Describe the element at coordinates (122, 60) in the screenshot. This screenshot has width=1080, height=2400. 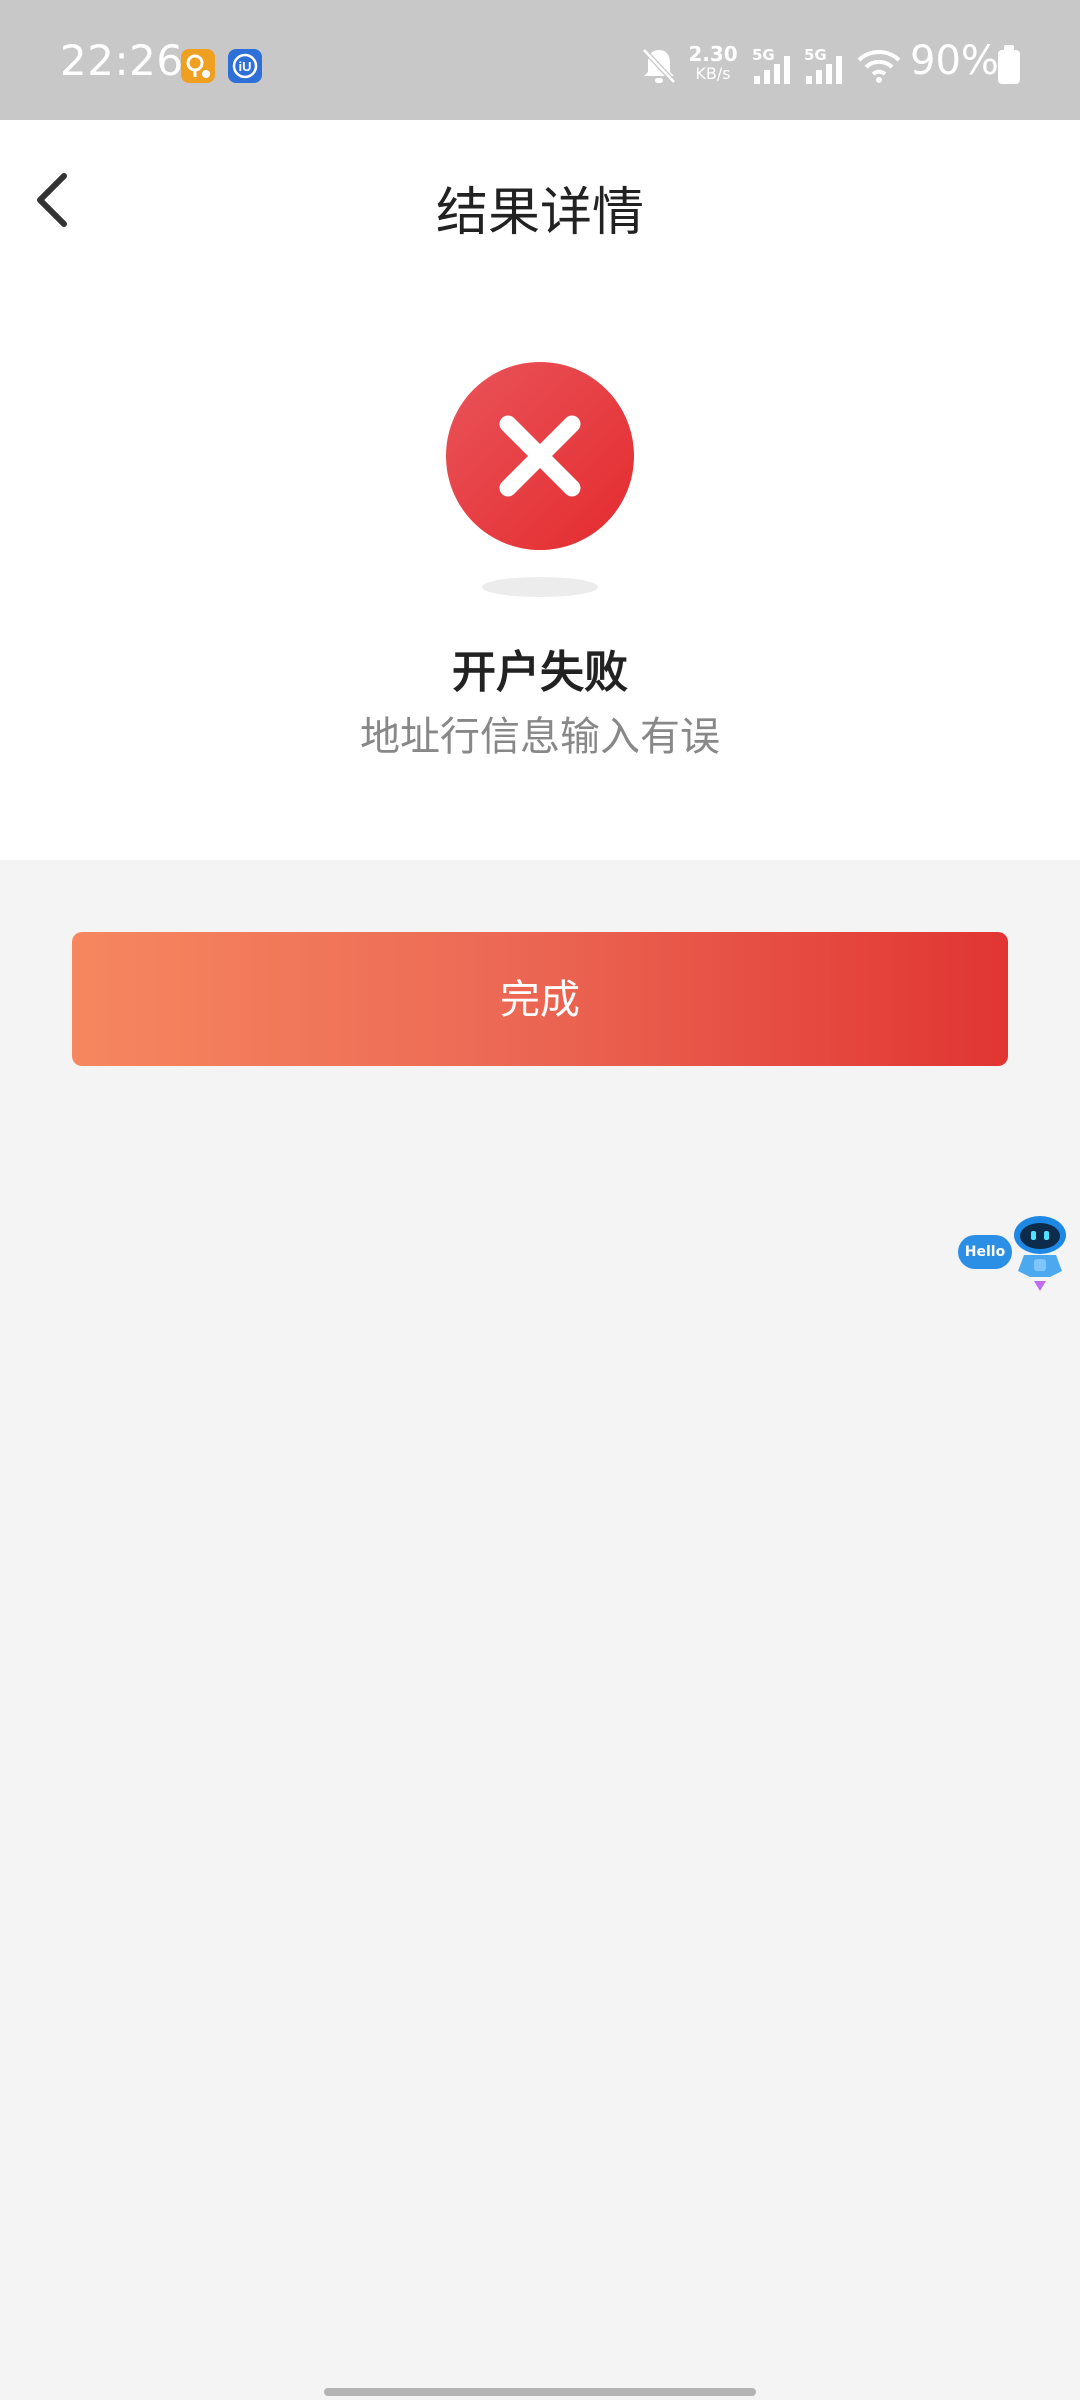
I see `status-time: 22:26` at that location.